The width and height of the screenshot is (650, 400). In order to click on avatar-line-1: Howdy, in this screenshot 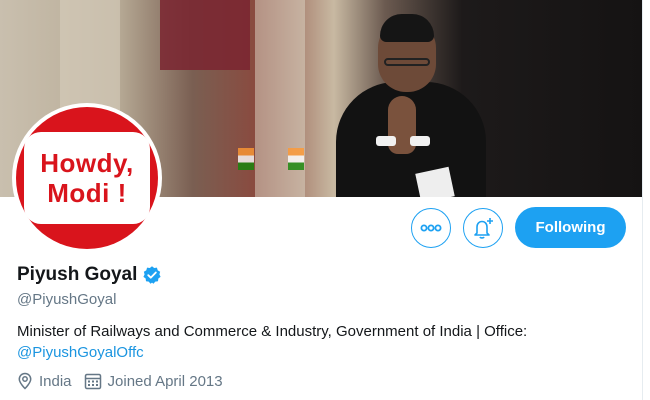, I will do `click(87, 163)`.